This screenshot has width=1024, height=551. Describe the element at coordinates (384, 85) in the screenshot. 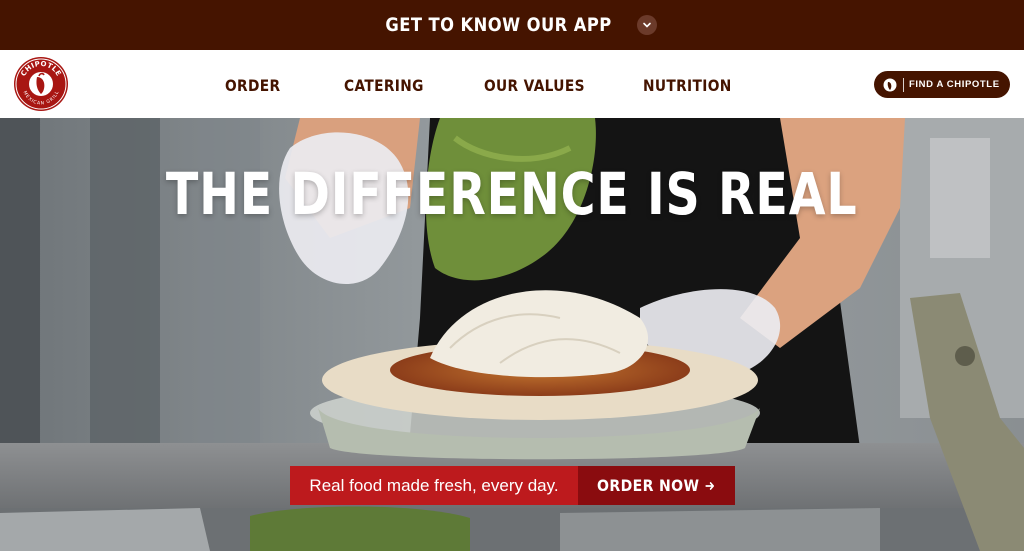

I see `nav-item-catering: CATERING` at that location.